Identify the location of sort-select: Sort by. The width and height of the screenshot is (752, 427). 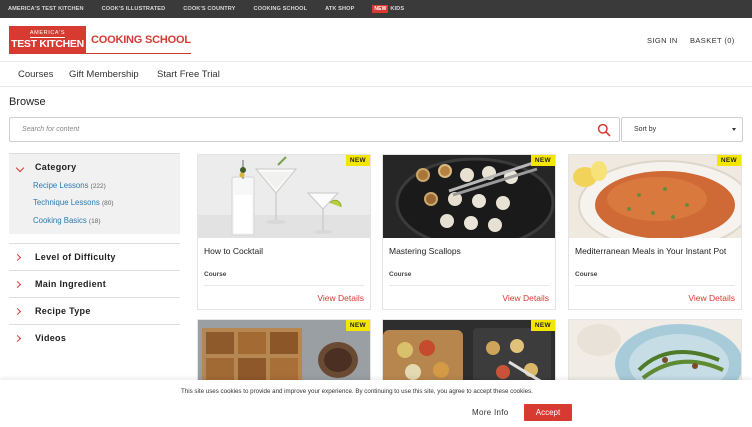
(682, 129).